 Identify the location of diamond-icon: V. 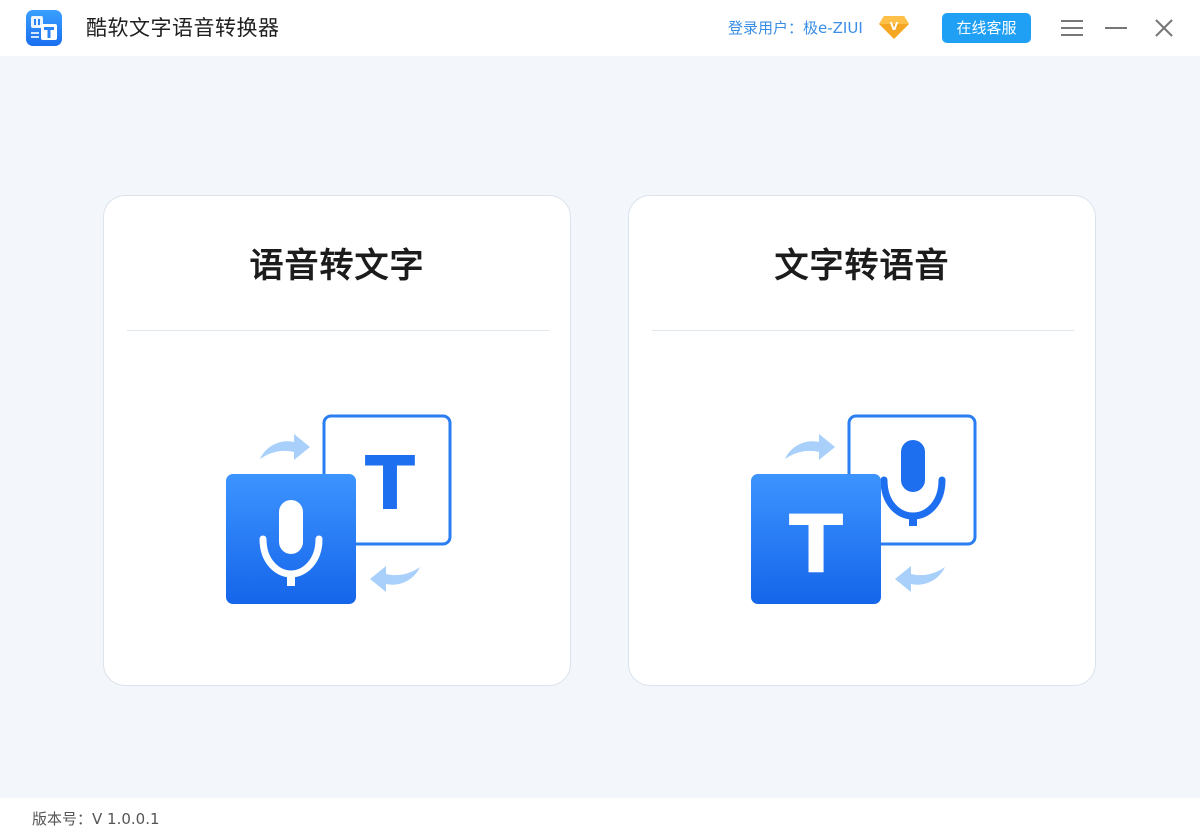
(894, 27).